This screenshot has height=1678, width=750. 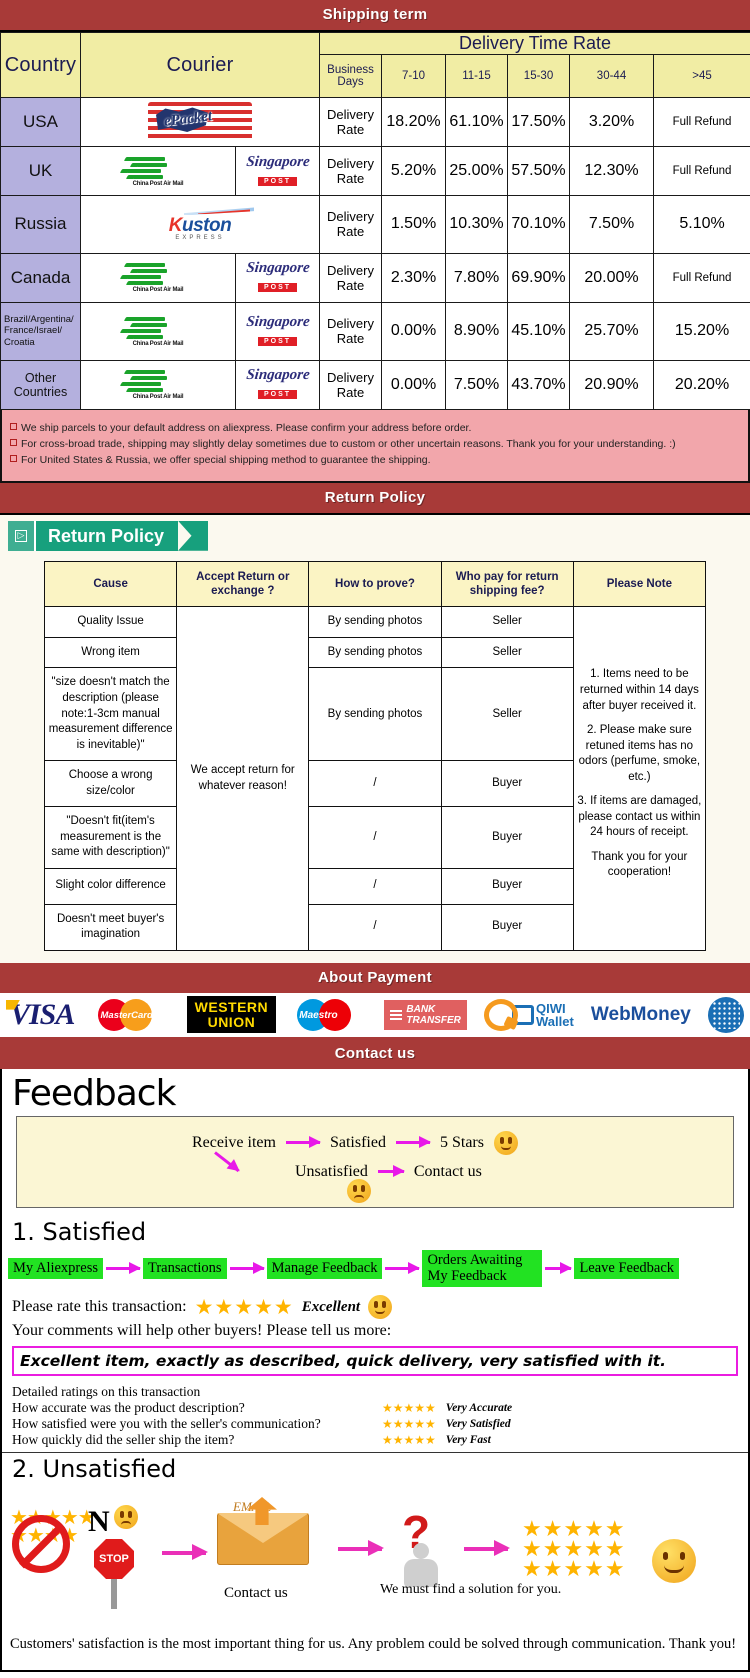 What do you see at coordinates (639, 584) in the screenshot?
I see `header-please-note: Please Note` at bounding box center [639, 584].